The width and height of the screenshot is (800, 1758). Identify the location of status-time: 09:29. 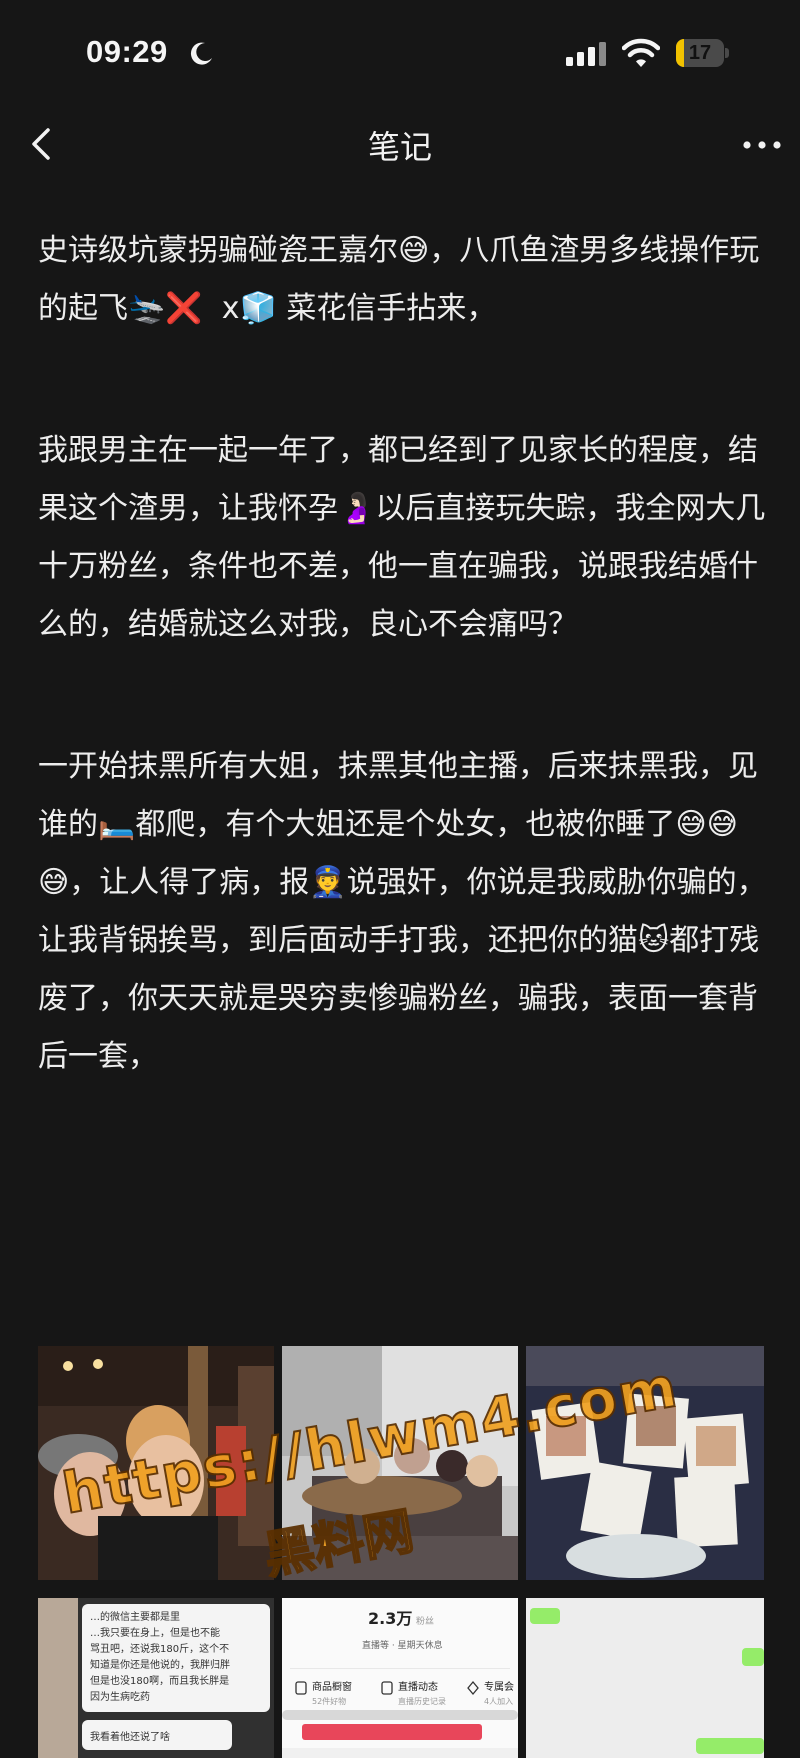
(127, 51).